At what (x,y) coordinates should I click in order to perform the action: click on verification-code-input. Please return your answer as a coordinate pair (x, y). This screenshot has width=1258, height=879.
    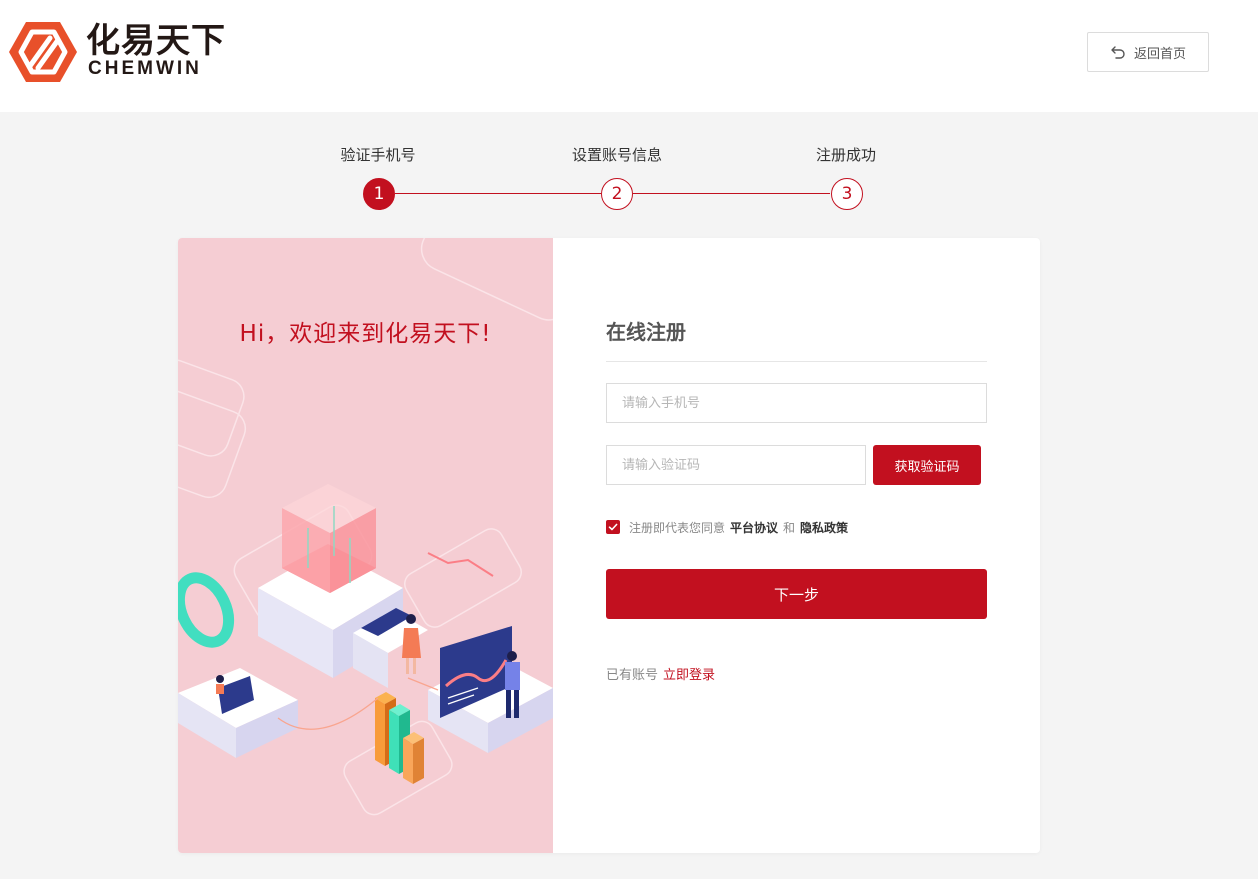
    Looking at the image, I should click on (736, 465).